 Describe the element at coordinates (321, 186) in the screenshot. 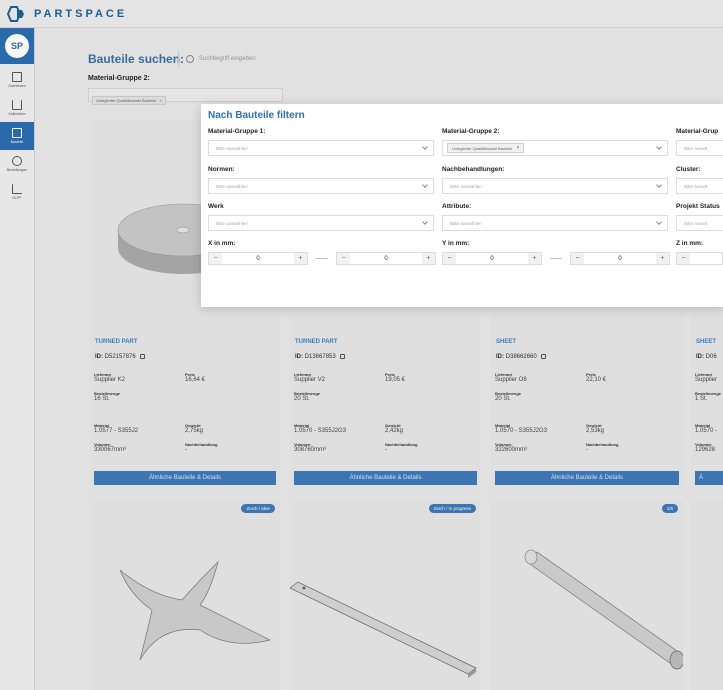

I see `norms-select: Bitte auswählen` at that location.